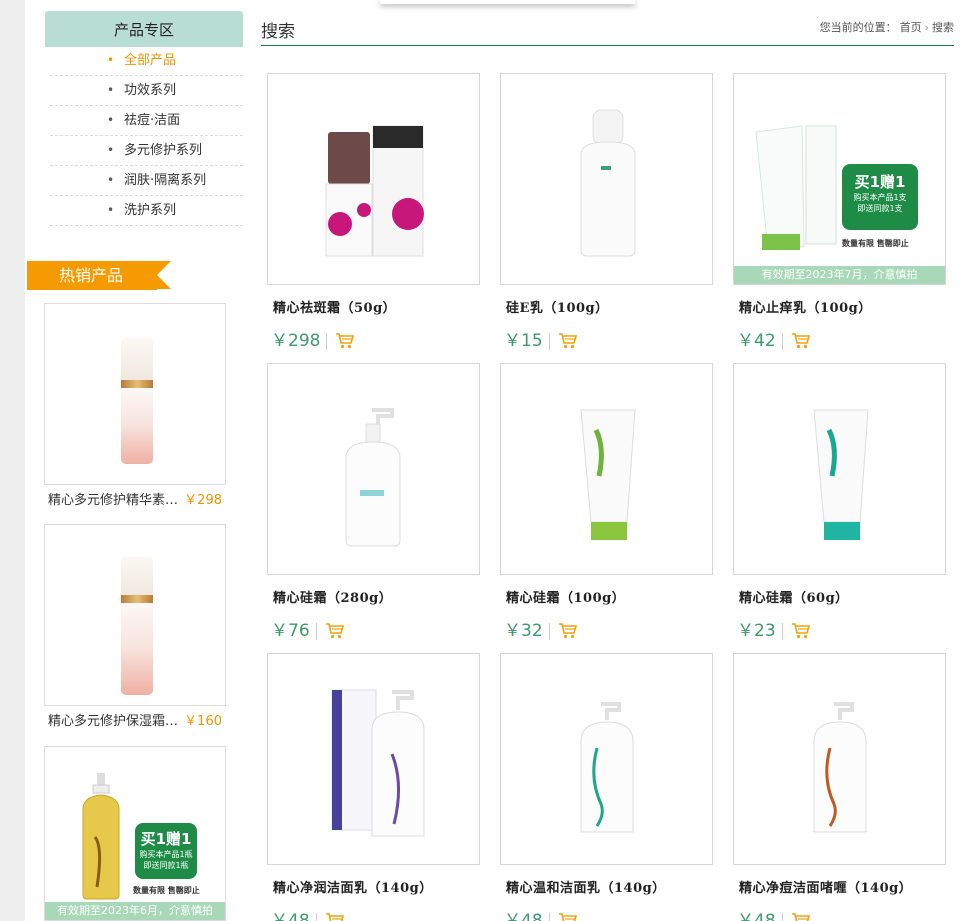 The image size is (975, 921). I want to click on product-card: 精心祛斑霜（50g） ￥298, so click(373, 213).